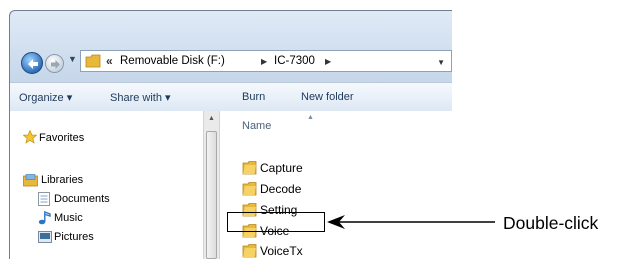 Image resolution: width=638 pixels, height=259 pixels. I want to click on new-folder-button: New folder, so click(327, 97).